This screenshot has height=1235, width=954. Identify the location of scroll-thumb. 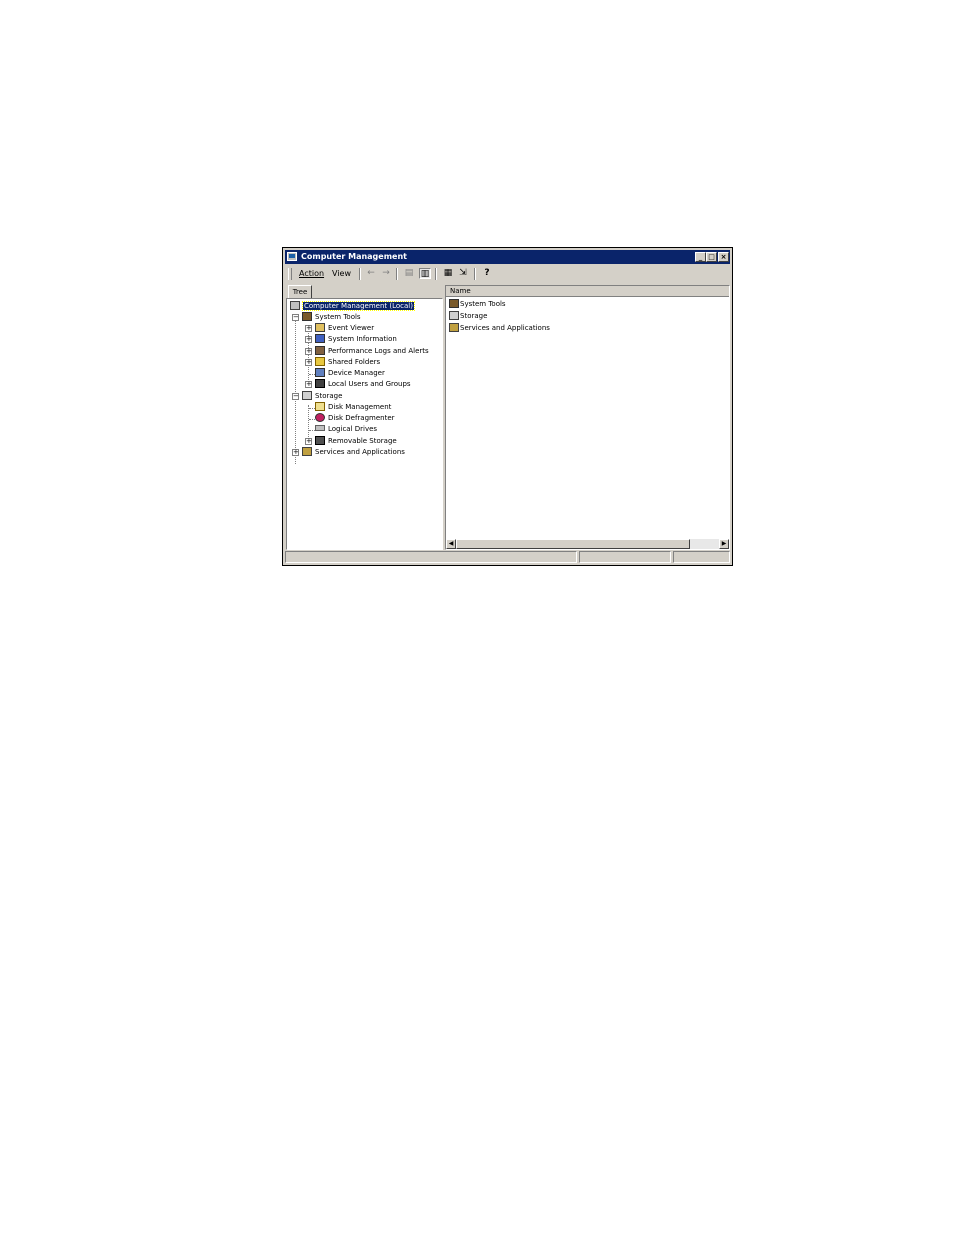
(573, 544).